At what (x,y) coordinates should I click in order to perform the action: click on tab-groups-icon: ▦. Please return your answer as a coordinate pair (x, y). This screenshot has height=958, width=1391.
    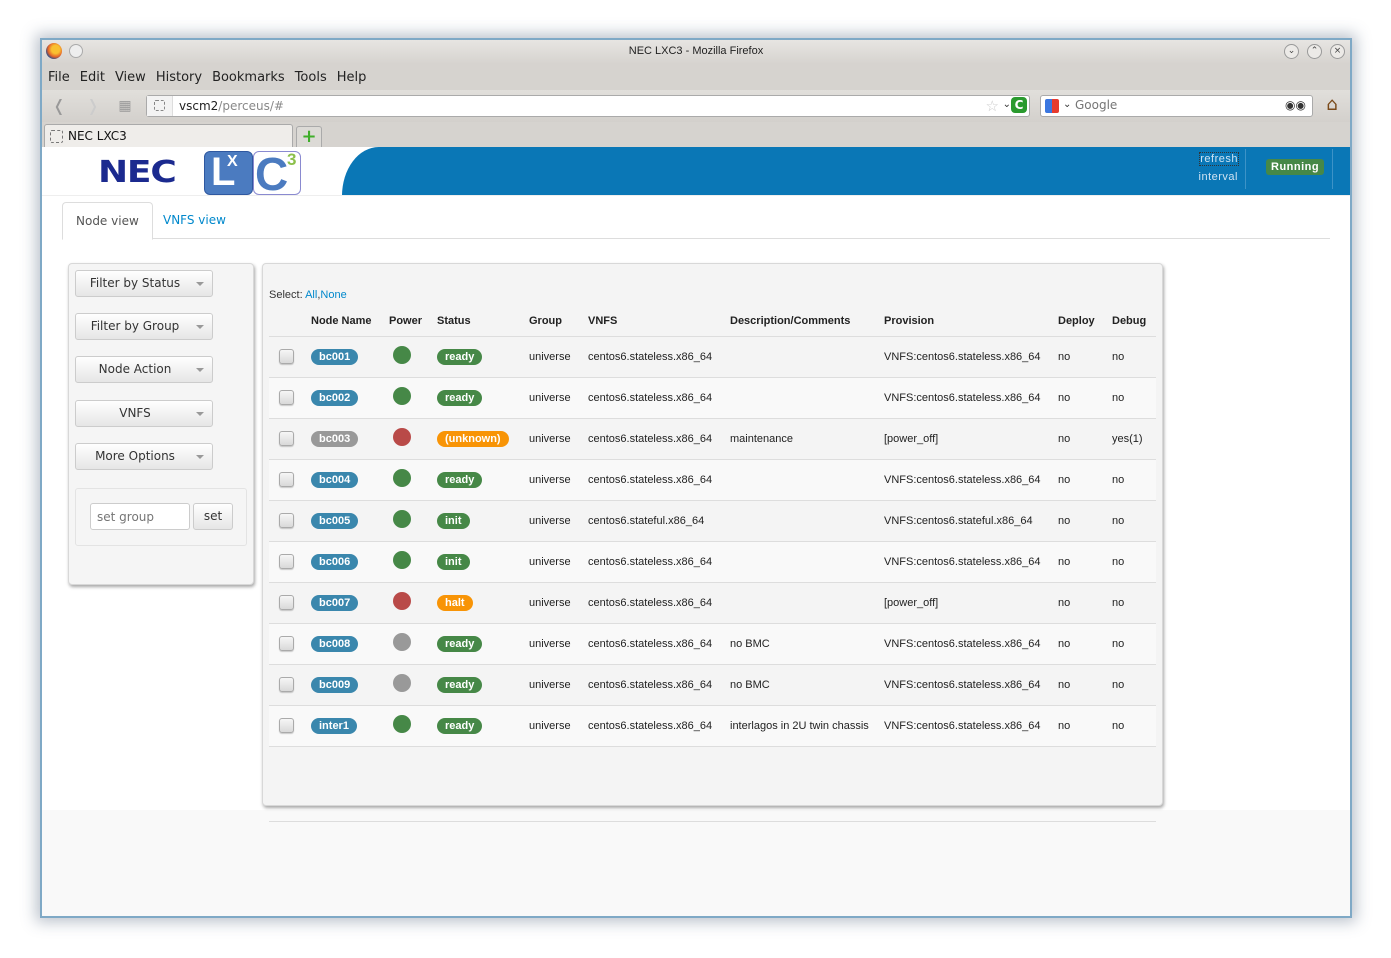
    Looking at the image, I should click on (125, 106).